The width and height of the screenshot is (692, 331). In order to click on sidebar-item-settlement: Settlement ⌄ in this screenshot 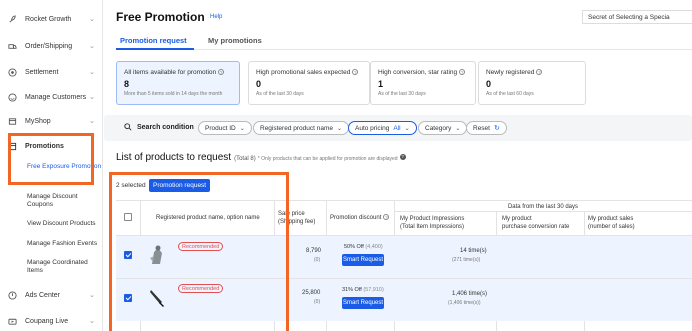, I will do `click(51, 72)`.